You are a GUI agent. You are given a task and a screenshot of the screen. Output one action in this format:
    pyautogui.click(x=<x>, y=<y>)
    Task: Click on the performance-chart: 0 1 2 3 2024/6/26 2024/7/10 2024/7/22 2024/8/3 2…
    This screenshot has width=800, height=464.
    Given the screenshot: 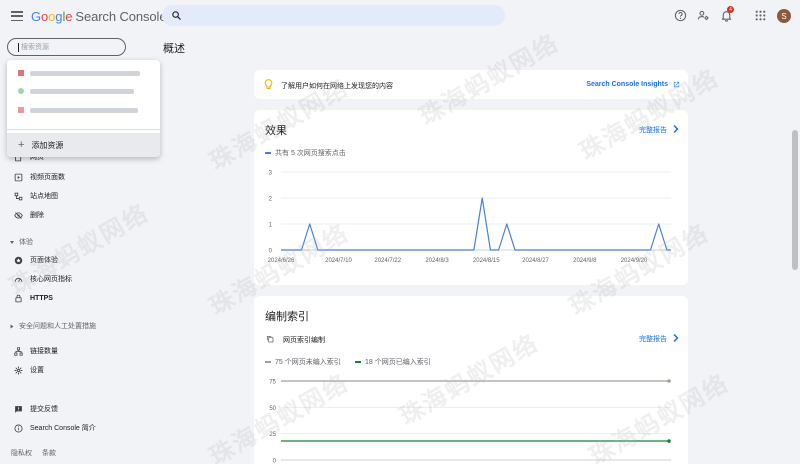 What is the action you would take?
    pyautogui.click(x=469, y=217)
    